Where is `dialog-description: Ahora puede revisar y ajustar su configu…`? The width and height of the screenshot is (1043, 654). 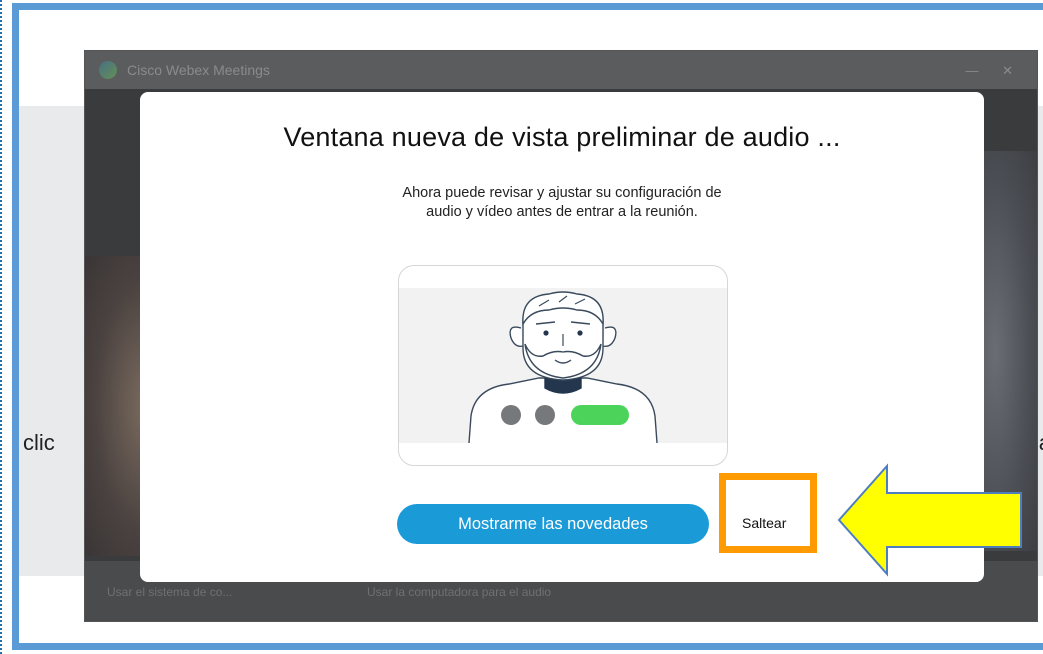
dialog-description: Ahora puede revisar y ajustar su configu… is located at coordinates (562, 202).